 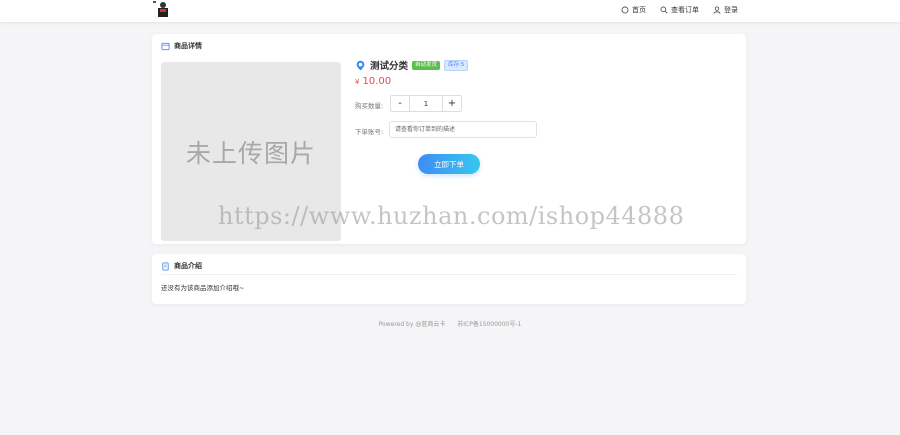 What do you see at coordinates (449, 274) in the screenshot?
I see `intro-divider` at bounding box center [449, 274].